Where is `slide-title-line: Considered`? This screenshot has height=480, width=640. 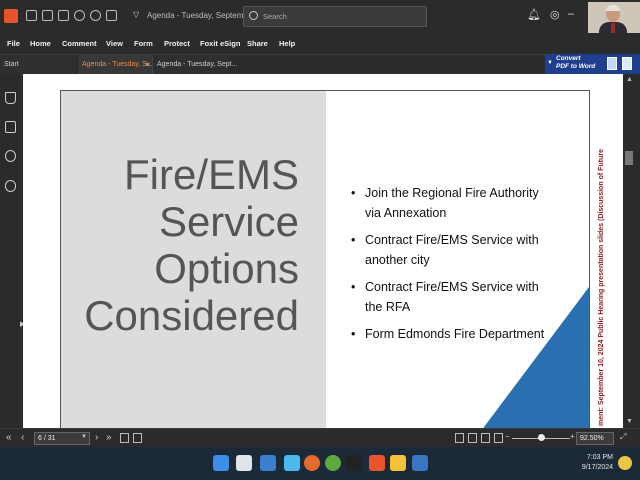
slide-title-line: Considered is located at coordinates (191, 315).